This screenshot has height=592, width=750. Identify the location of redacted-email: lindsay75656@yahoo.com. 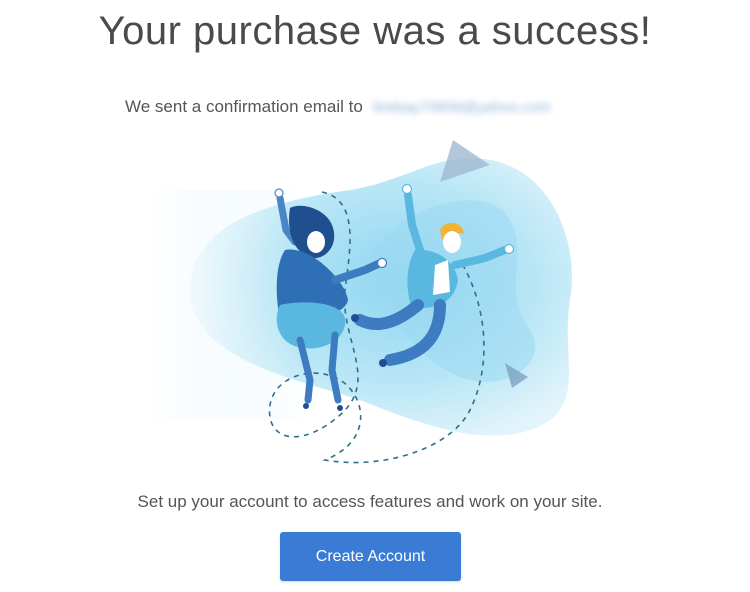
(462, 107).